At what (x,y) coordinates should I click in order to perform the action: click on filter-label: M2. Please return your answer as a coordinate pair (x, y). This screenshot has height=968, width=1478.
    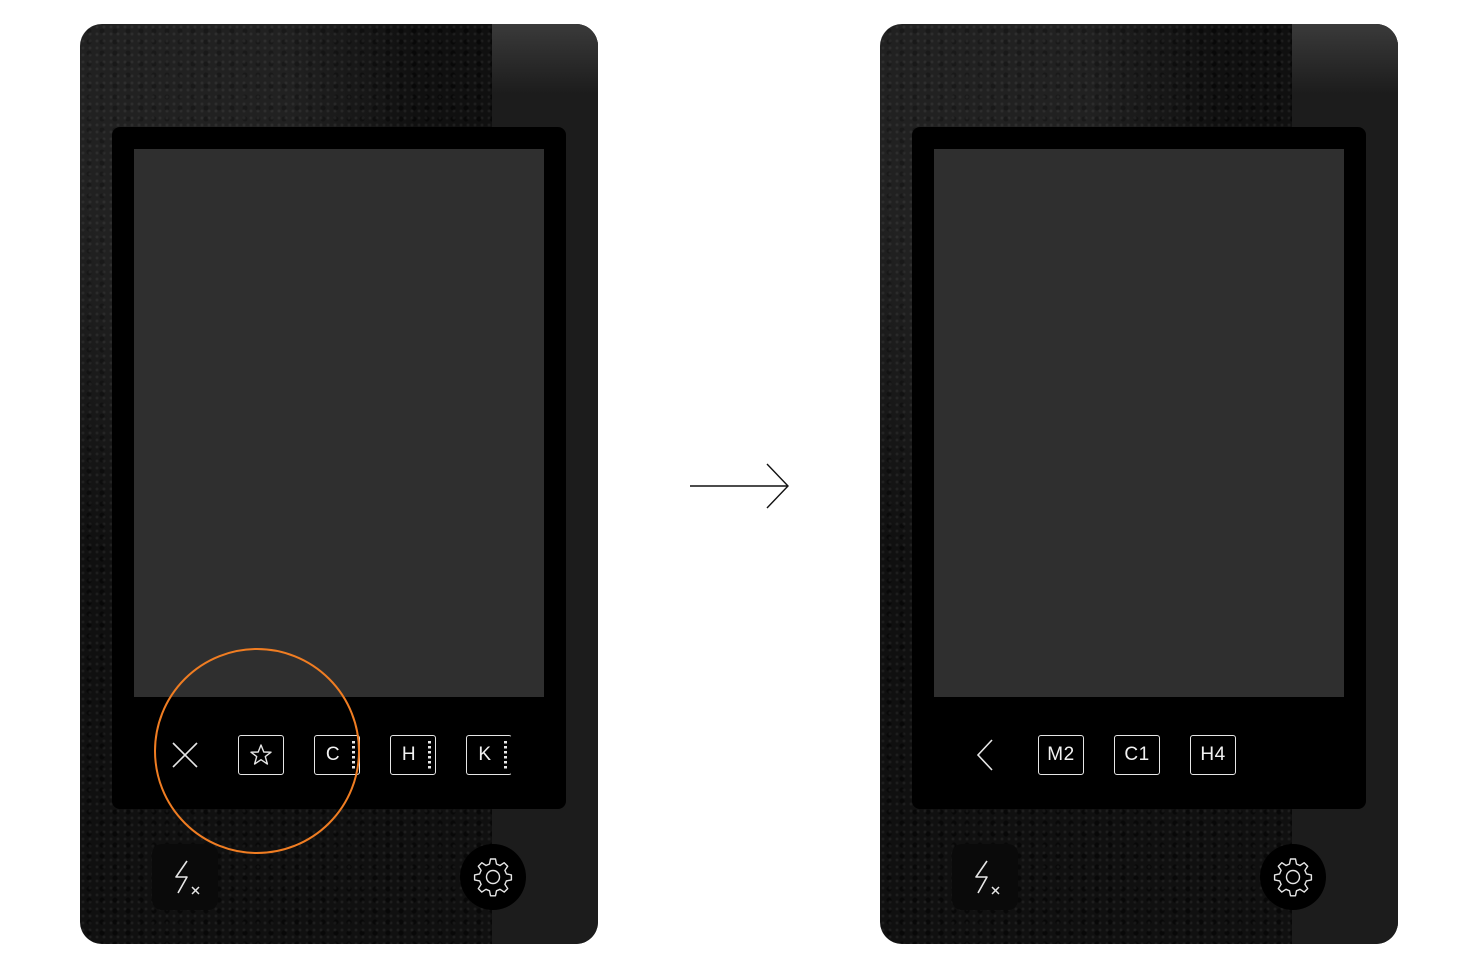
    Looking at the image, I should click on (1061, 754).